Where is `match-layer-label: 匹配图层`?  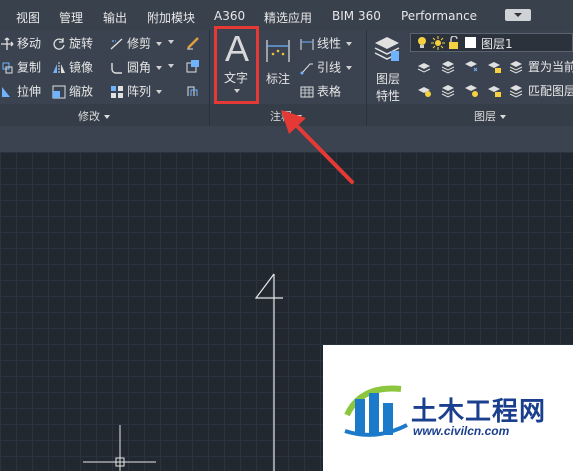 match-layer-label: 匹配图层 is located at coordinates (550, 91).